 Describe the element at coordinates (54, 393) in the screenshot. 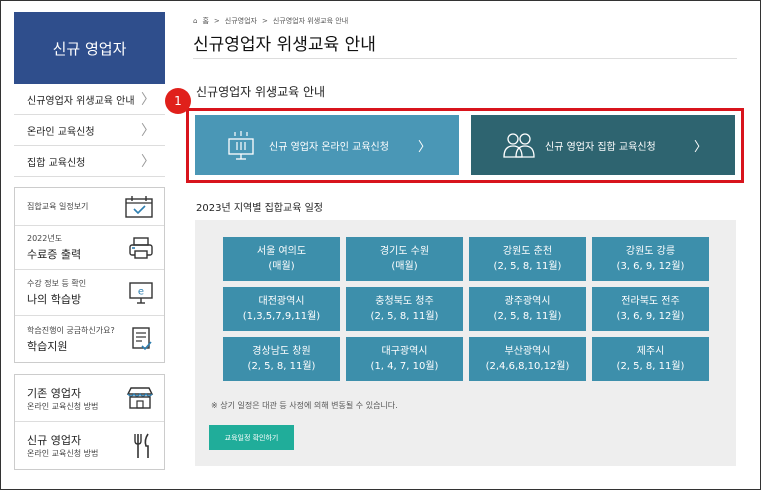

I see `guide-existing-title: 기존 영업자` at that location.